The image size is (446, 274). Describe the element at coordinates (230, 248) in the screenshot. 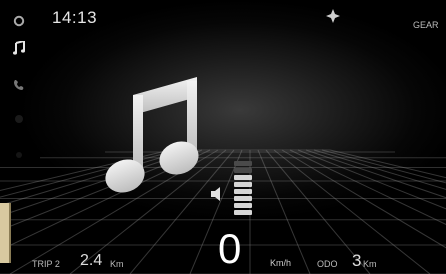

I see `speed-value: 0` at that location.